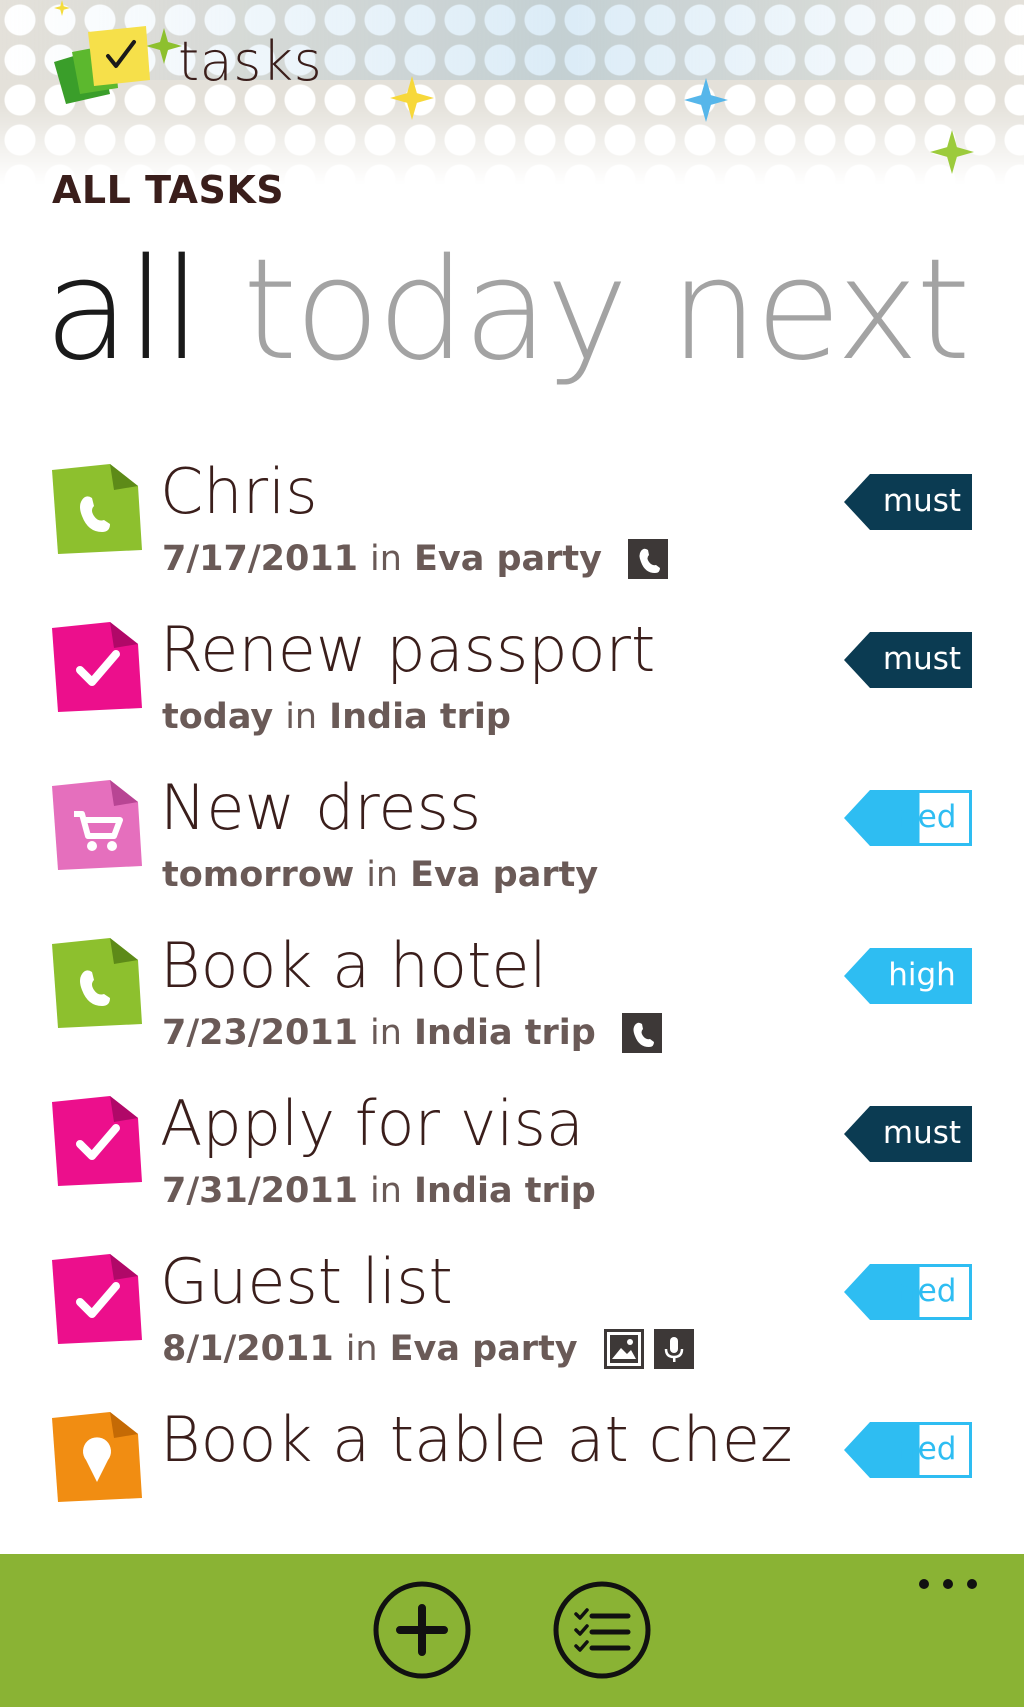 This screenshot has height=1707, width=1024. I want to click on image-attachment-icon, so click(623, 1349).